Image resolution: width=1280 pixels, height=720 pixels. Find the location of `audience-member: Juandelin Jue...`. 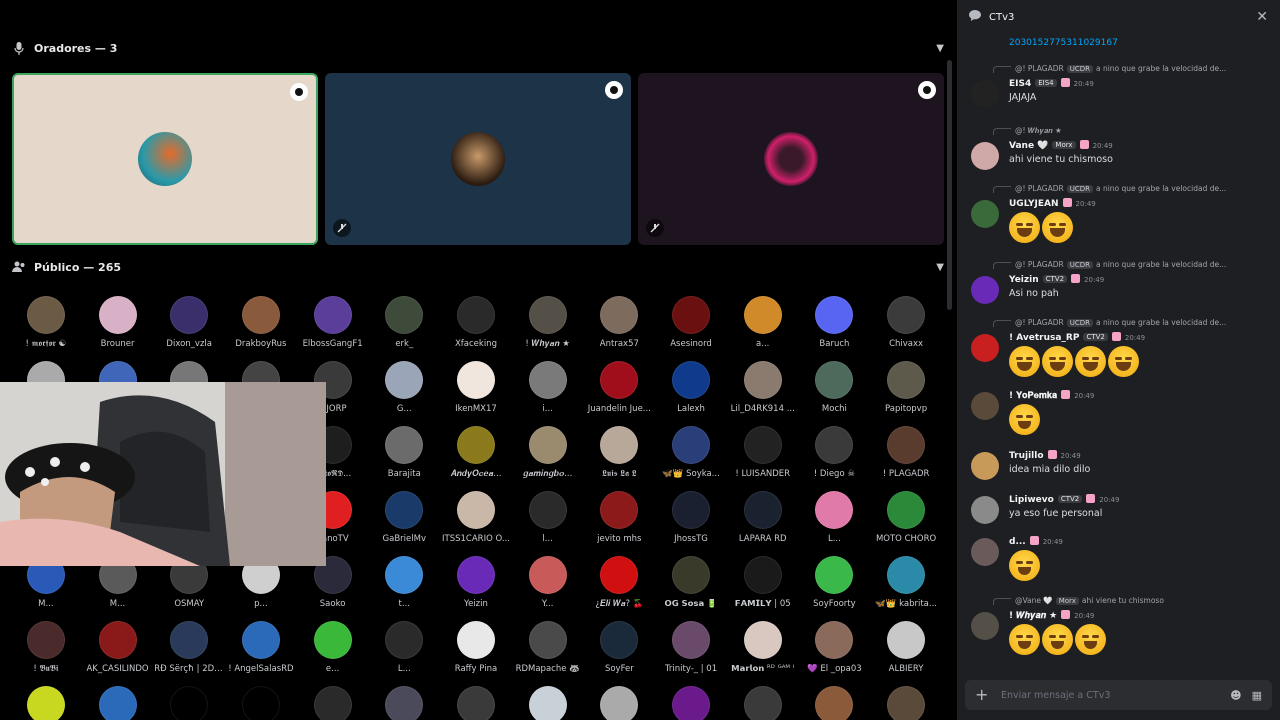

audience-member: Juandelin Jue... is located at coordinates (620, 393).